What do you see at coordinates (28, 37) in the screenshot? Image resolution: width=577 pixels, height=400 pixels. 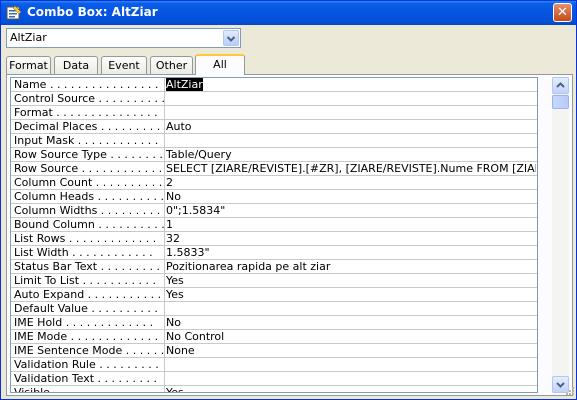 I see `object-selector-value: AltZiar` at bounding box center [28, 37].